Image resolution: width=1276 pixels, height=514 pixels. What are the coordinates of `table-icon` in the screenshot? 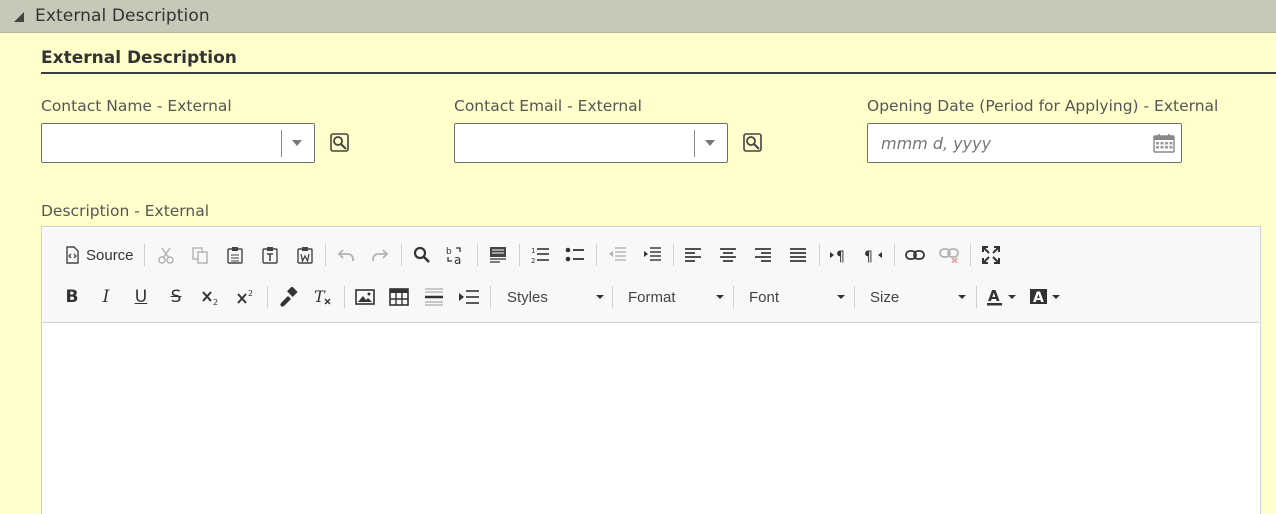 It's located at (399, 297).